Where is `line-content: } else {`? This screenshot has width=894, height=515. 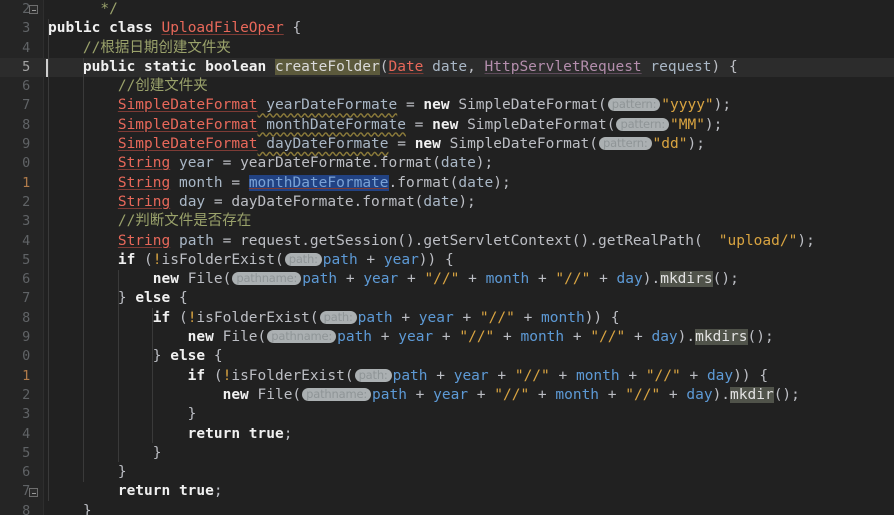
line-content: } else { is located at coordinates (135, 356).